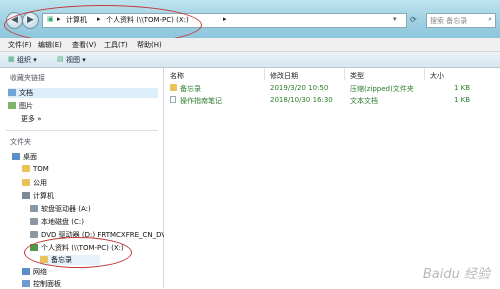 The height and width of the screenshot is (289, 500). What do you see at coordinates (461, 20) in the screenshot?
I see `search-input: 搜索 备忘录 ⌕` at bounding box center [461, 20].